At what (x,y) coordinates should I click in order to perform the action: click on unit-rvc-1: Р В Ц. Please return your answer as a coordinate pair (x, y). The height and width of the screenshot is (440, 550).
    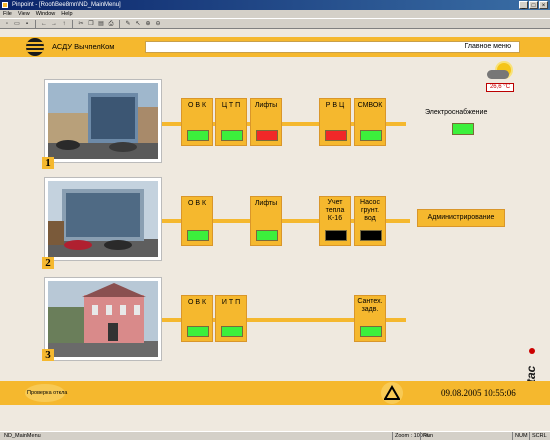
    Looking at the image, I should click on (335, 122).